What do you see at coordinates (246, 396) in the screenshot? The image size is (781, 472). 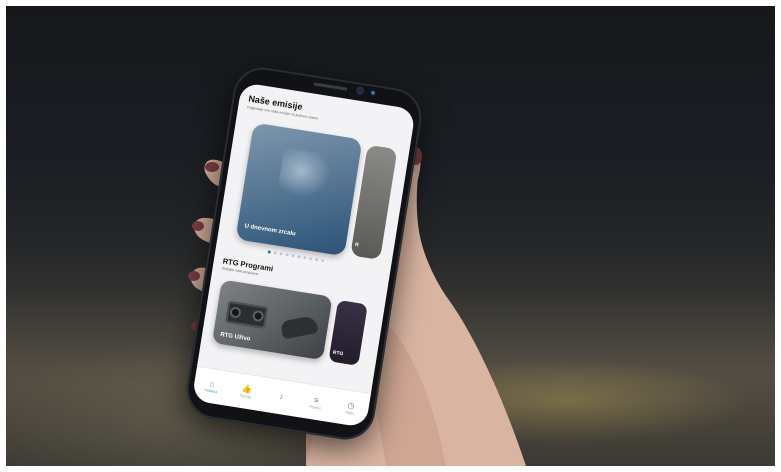 I see `tab-label: Popular` at bounding box center [246, 396].